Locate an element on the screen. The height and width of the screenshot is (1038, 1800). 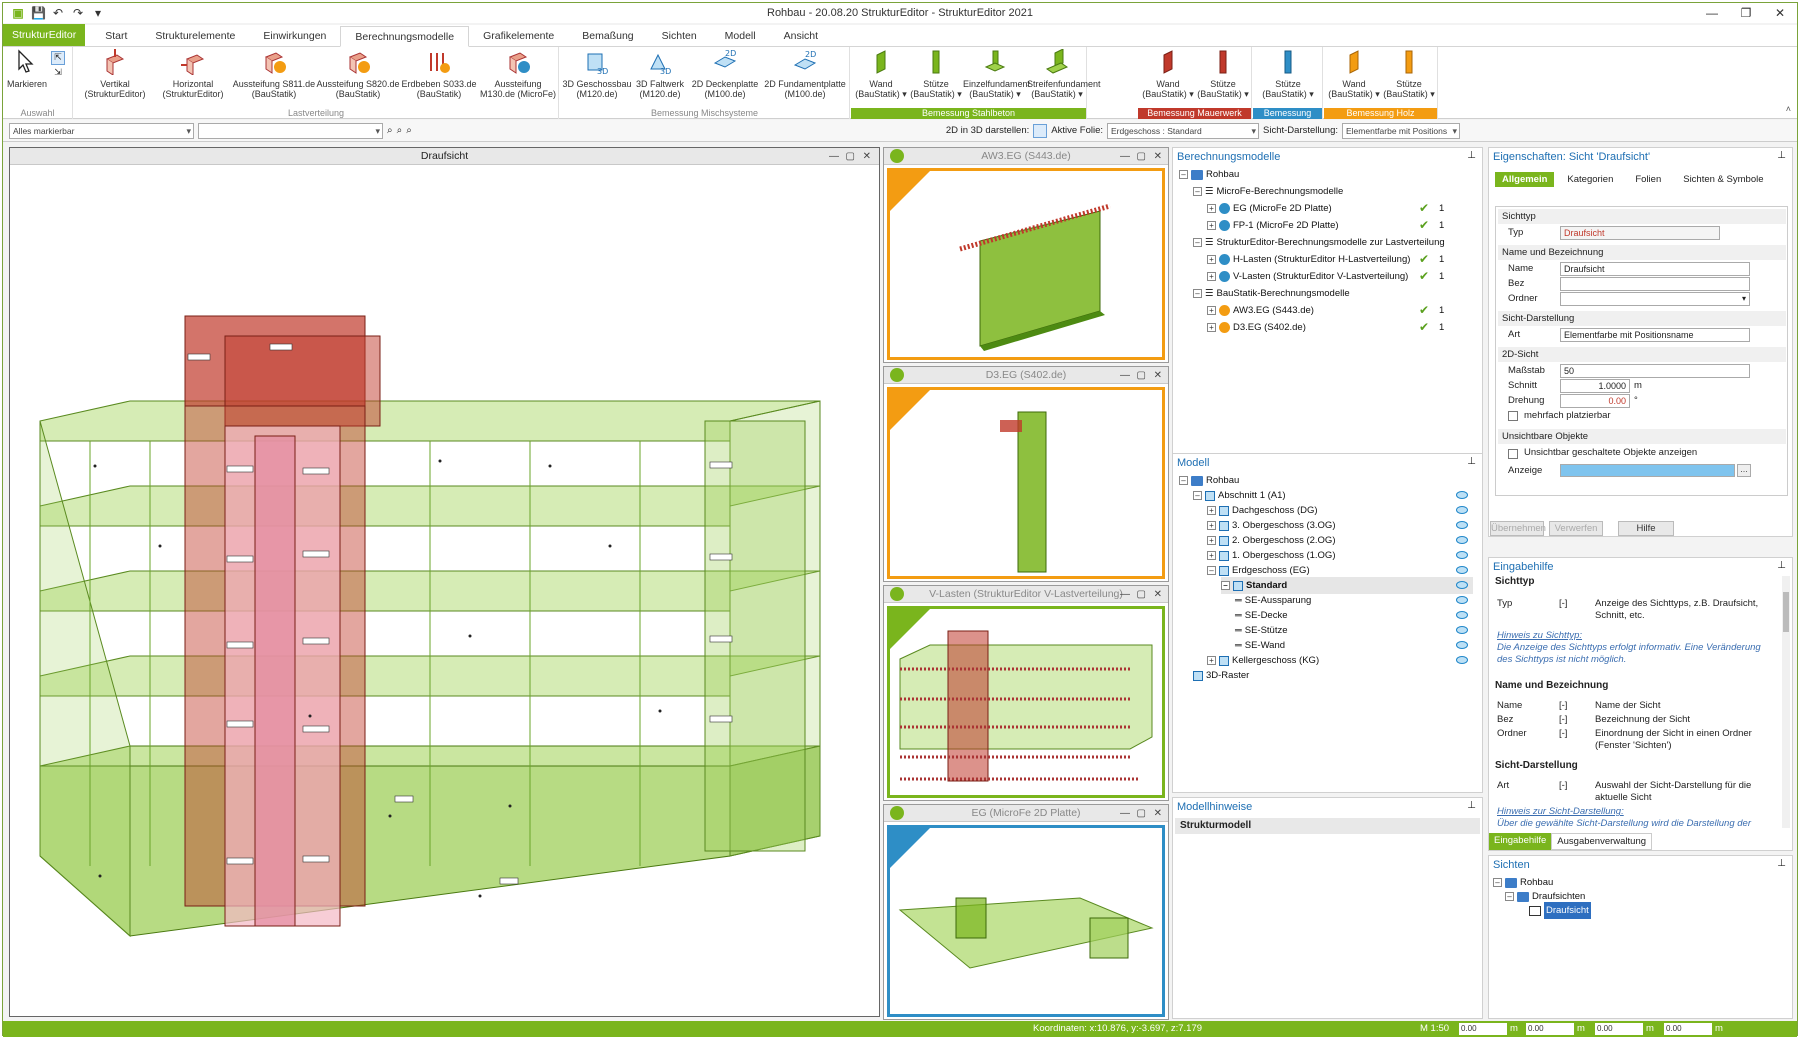
holz-wand-button: Wand (BauStatik) ▾ is located at coordinates (1354, 74).